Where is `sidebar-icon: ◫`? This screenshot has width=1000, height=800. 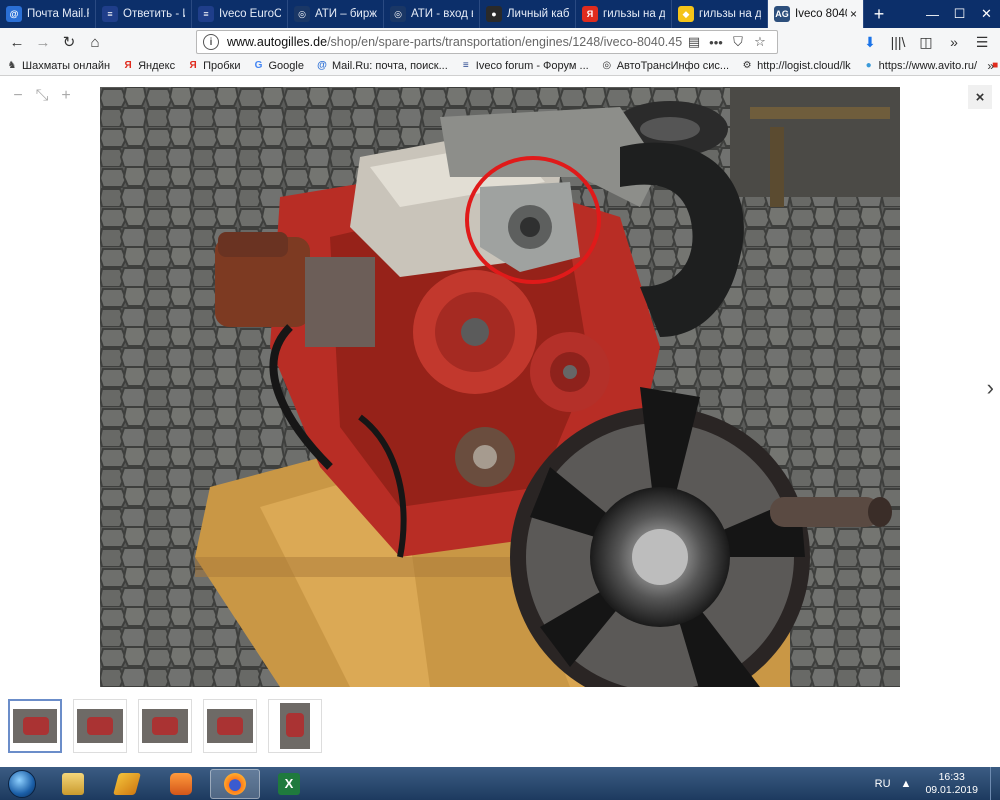
sidebar-icon: ◫ is located at coordinates (926, 42).